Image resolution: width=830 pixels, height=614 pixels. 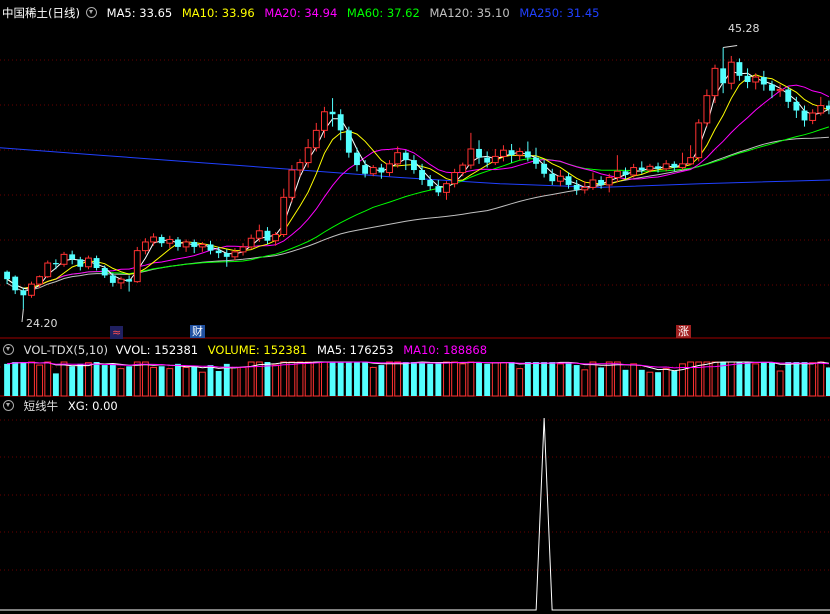 I want to click on marker-wave: ≈, so click(x=117, y=332).